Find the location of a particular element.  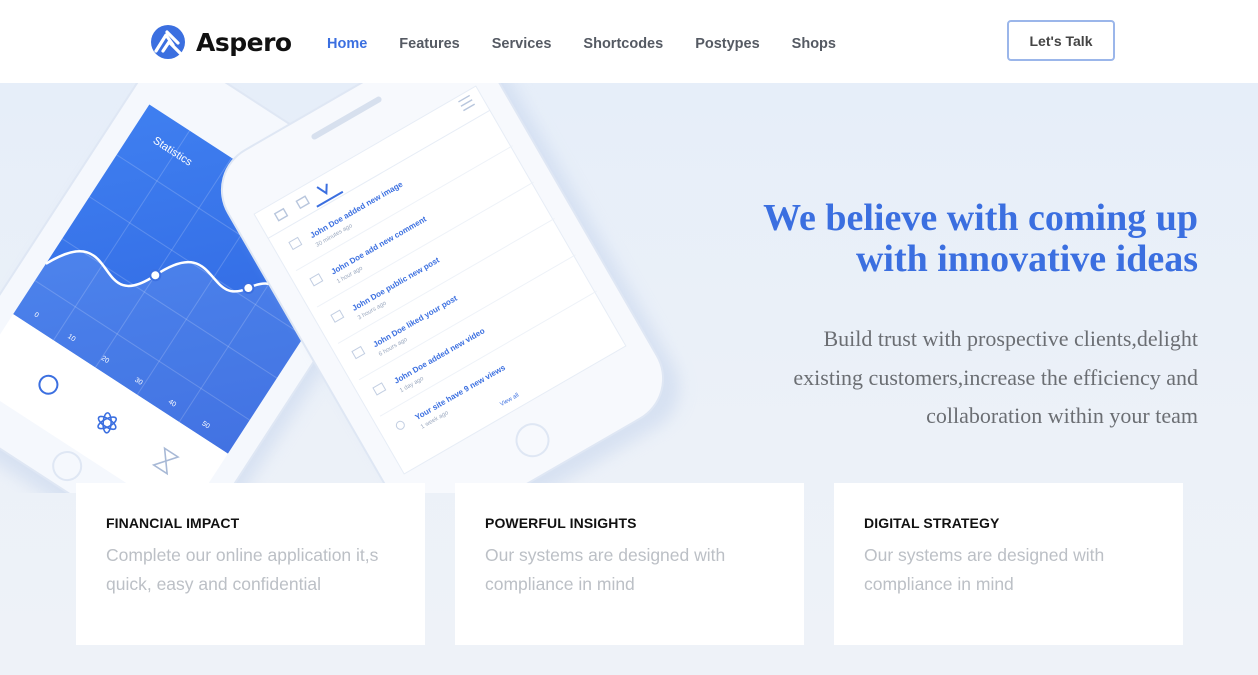

brand-logo: Aspero is located at coordinates (221, 42).